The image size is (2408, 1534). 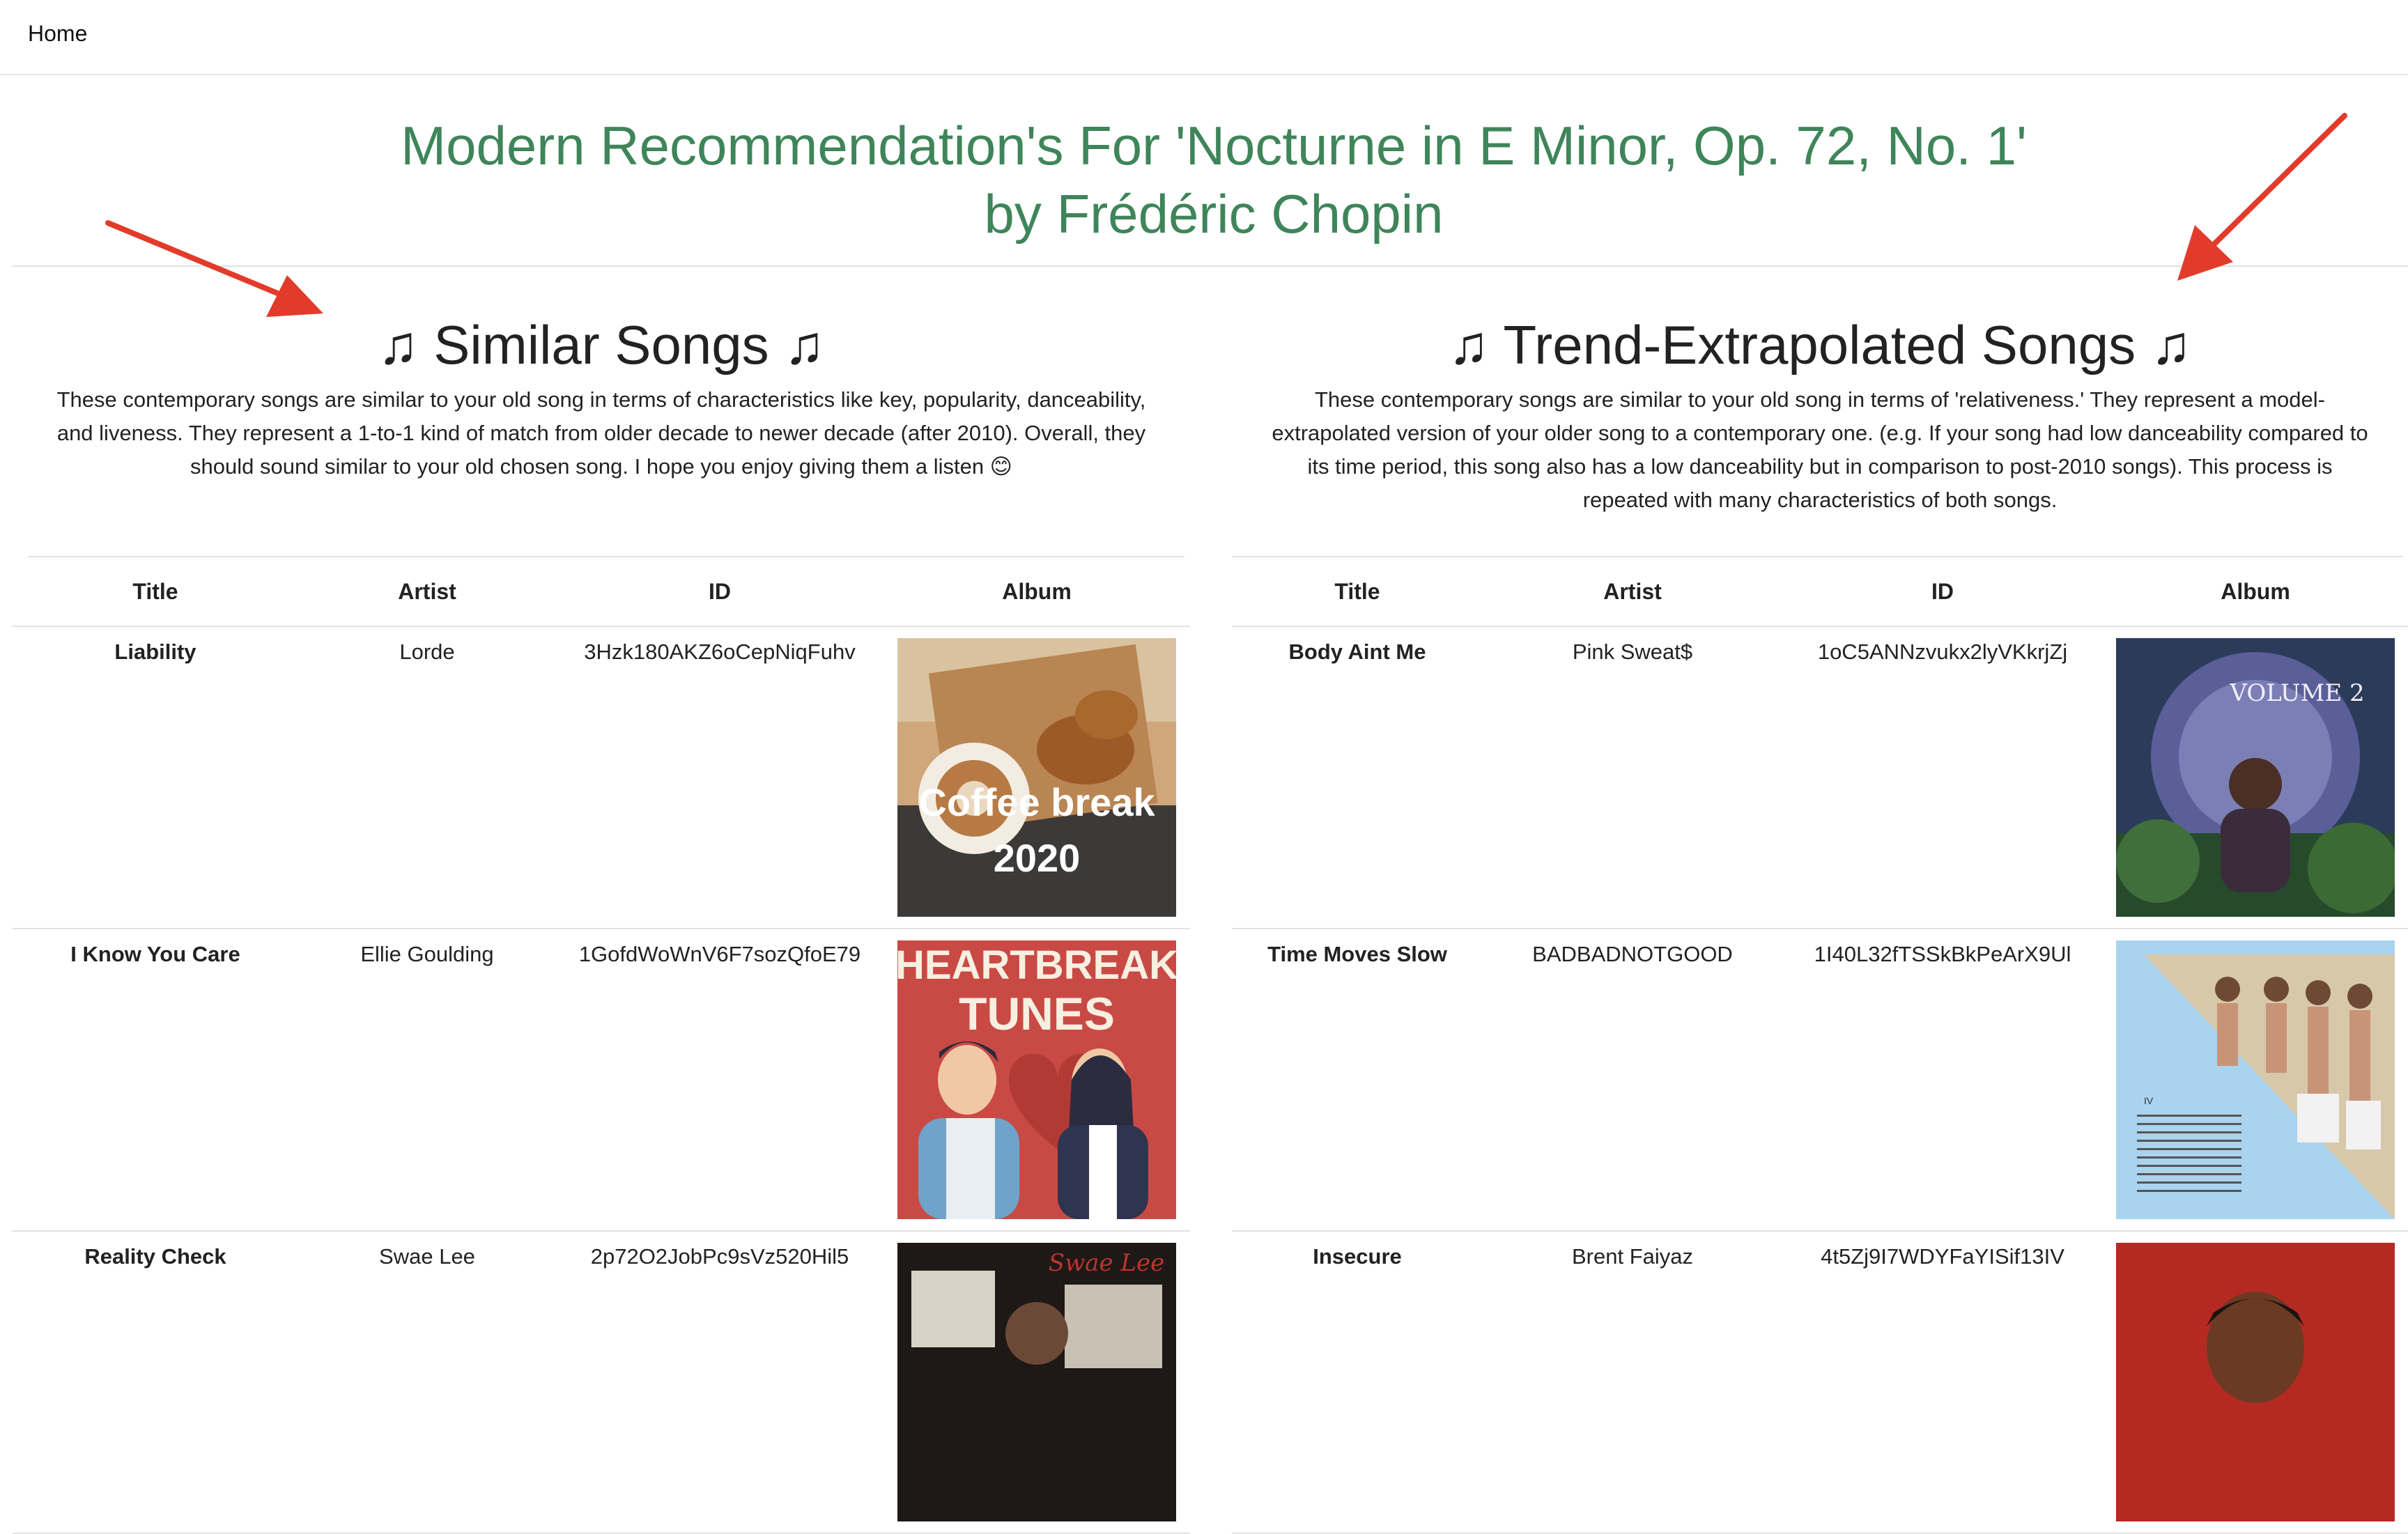 I want to click on right-annotation-arrow-icon, so click(x=2262, y=197).